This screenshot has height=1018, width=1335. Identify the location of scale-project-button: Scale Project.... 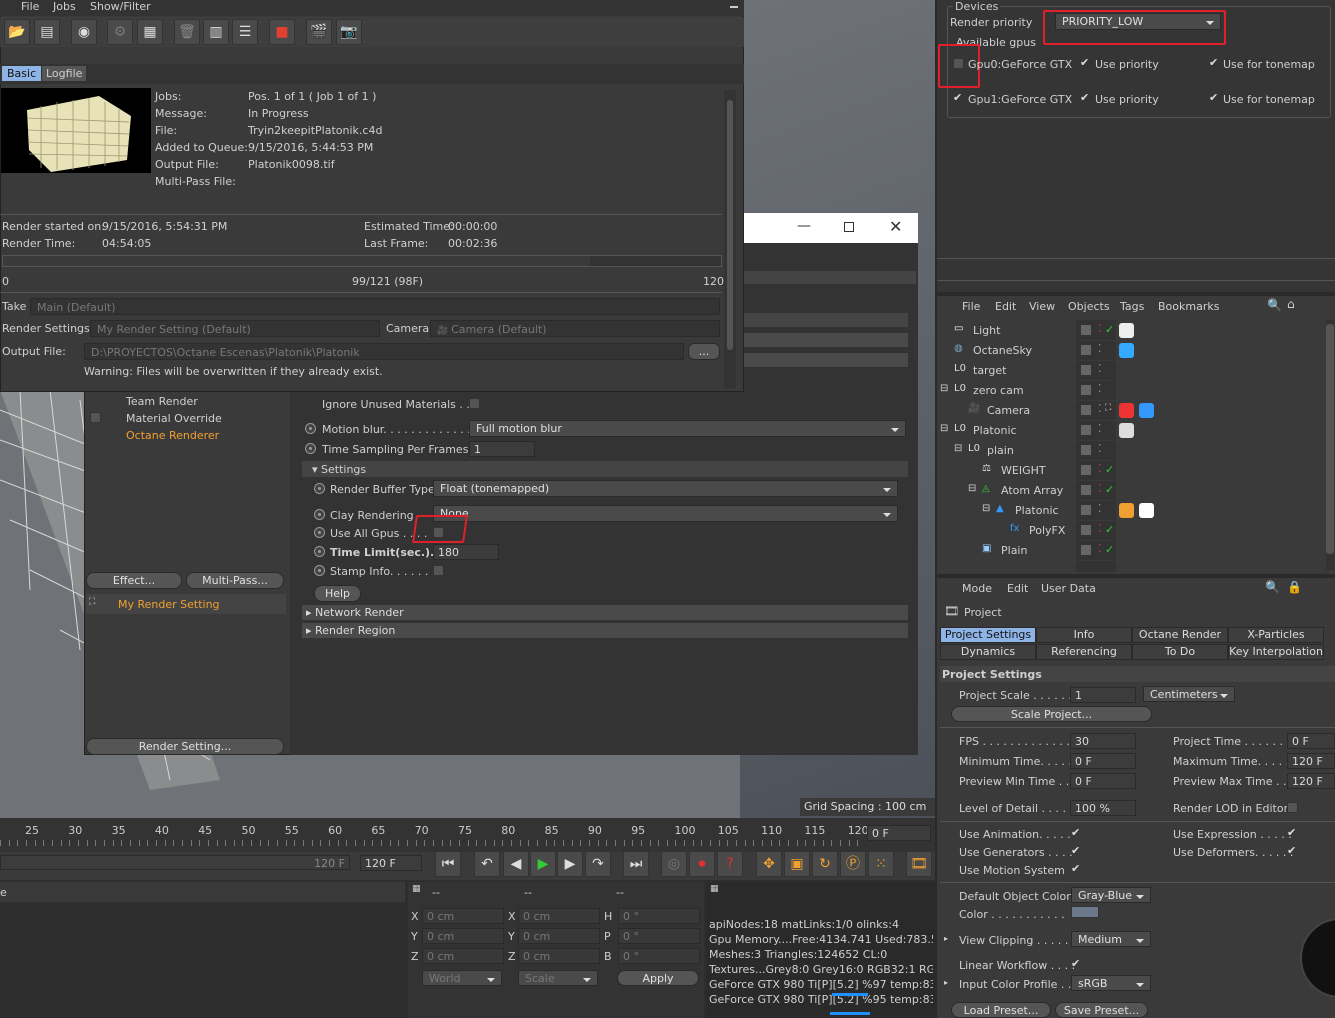
(1051, 714).